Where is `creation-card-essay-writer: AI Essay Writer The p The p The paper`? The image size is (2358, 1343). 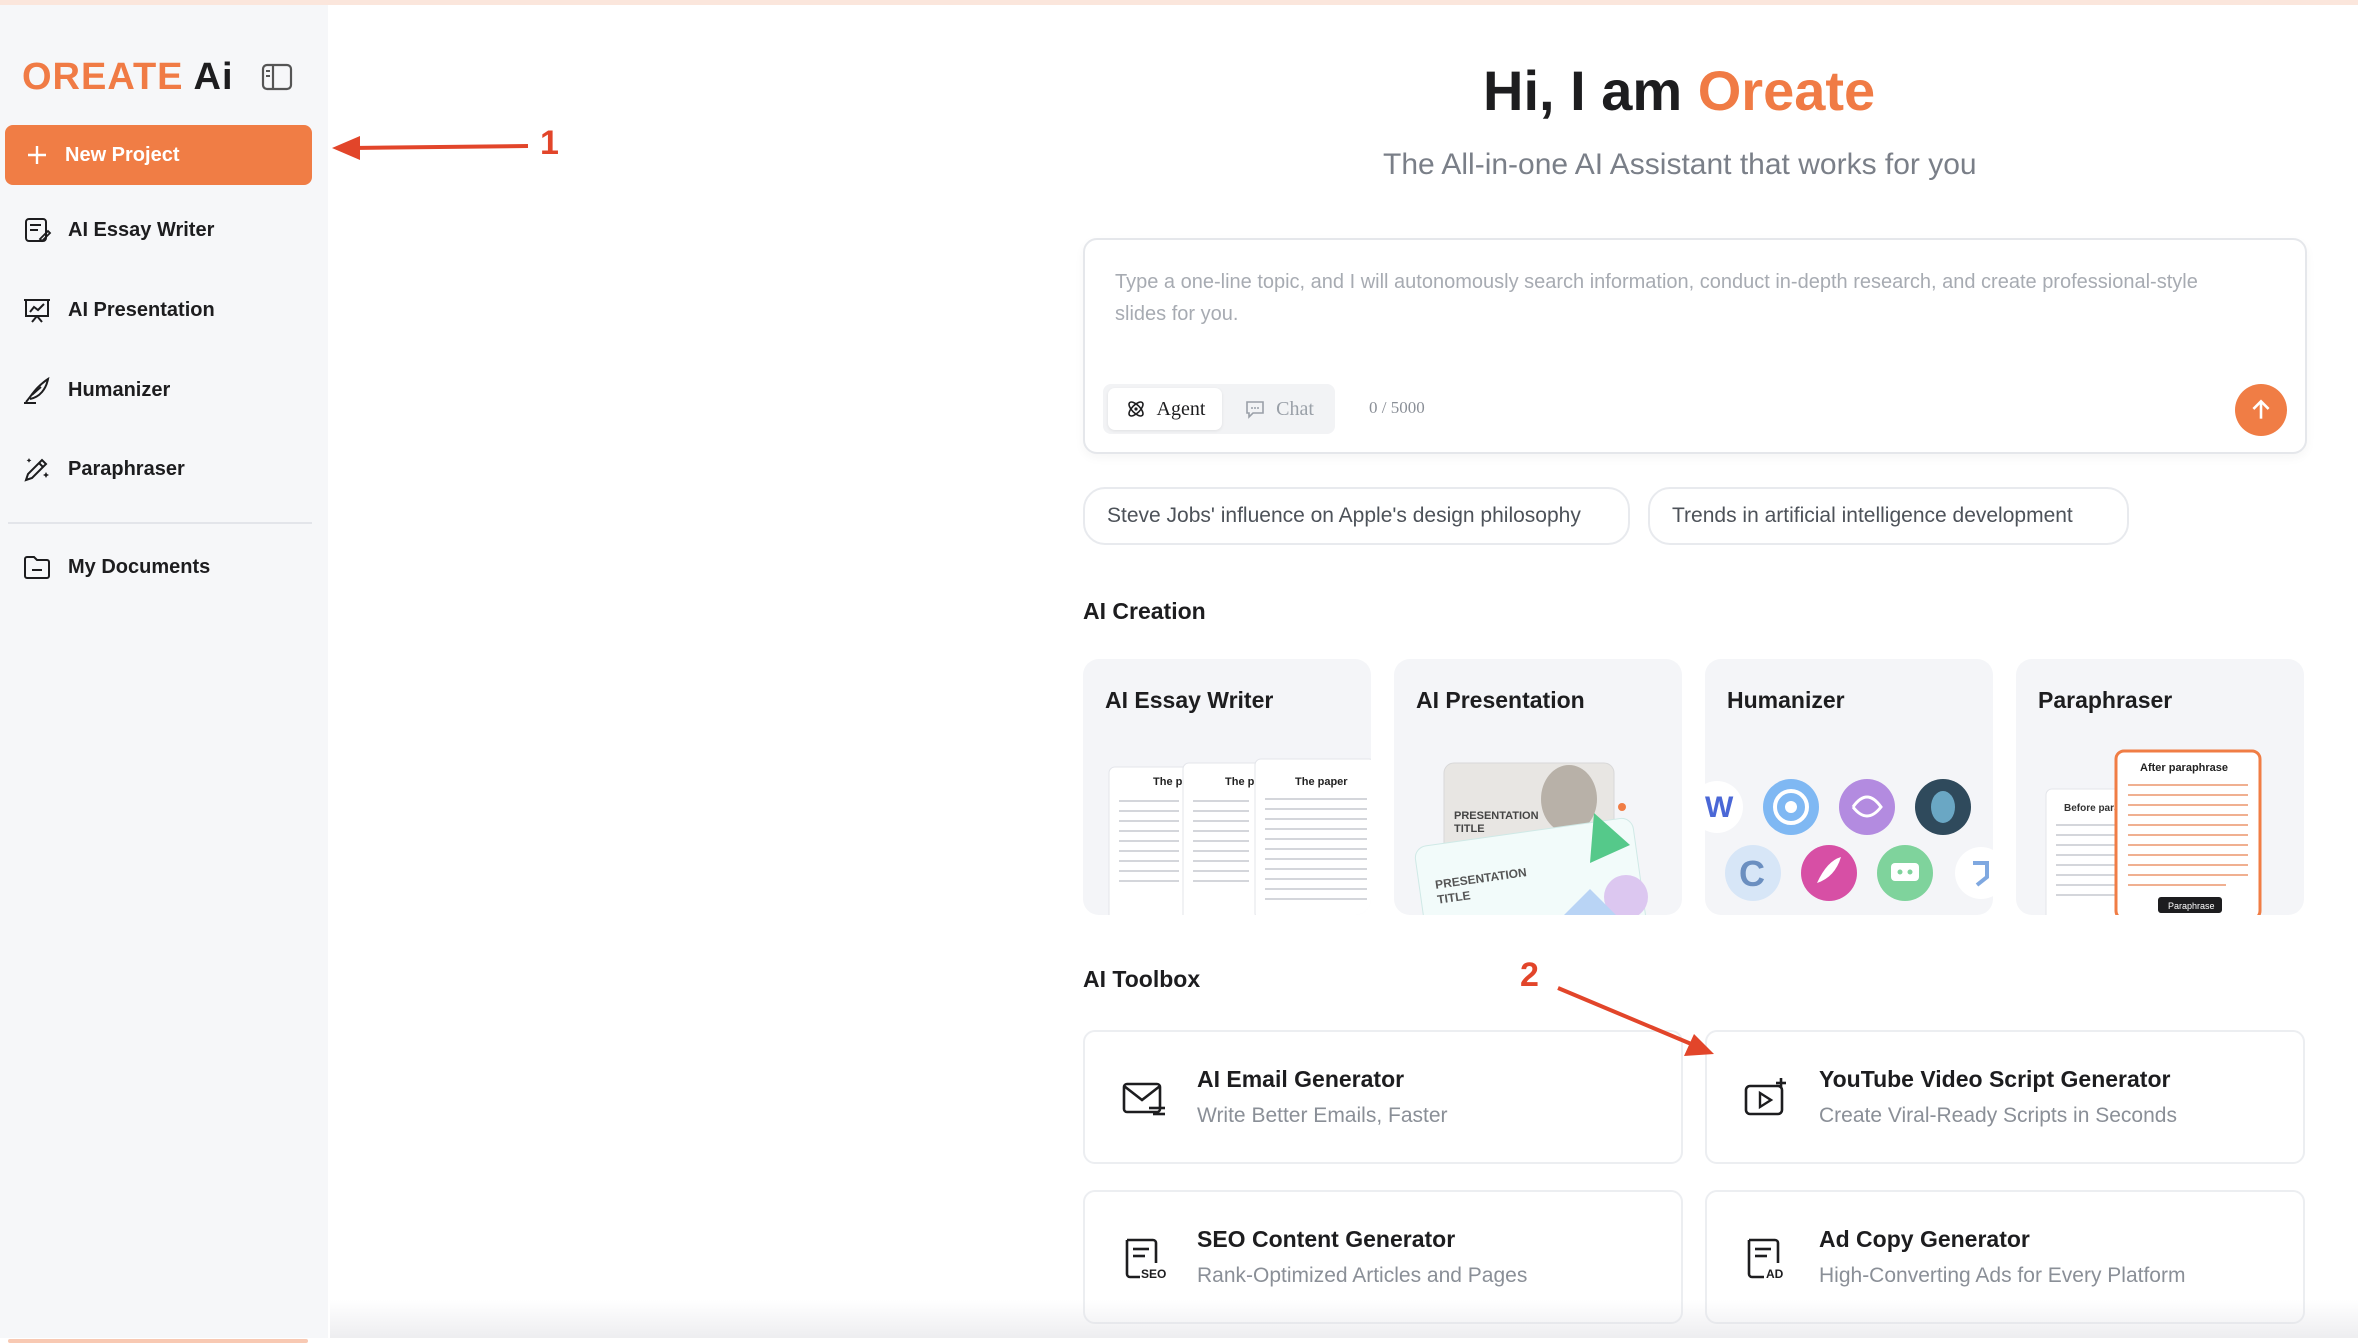
creation-card-essay-writer: AI Essay Writer The p The p The paper is located at coordinates (1227, 787).